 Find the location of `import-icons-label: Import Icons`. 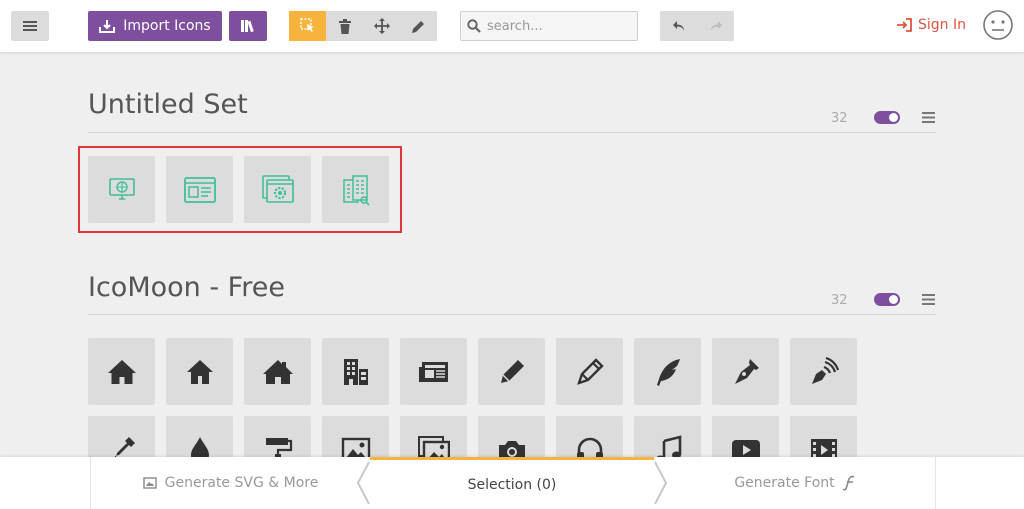

import-icons-label: Import Icons is located at coordinates (167, 26).